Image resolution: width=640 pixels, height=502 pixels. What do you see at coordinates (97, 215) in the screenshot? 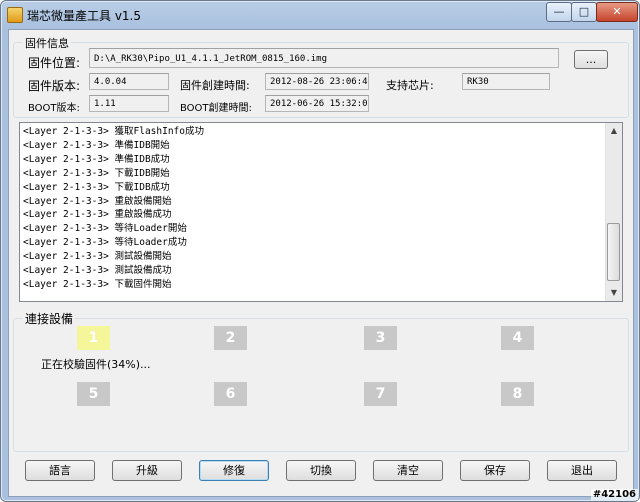
I see `log-line: <Layer 2-1-3-3> 重啟設備成功` at bounding box center [97, 215].